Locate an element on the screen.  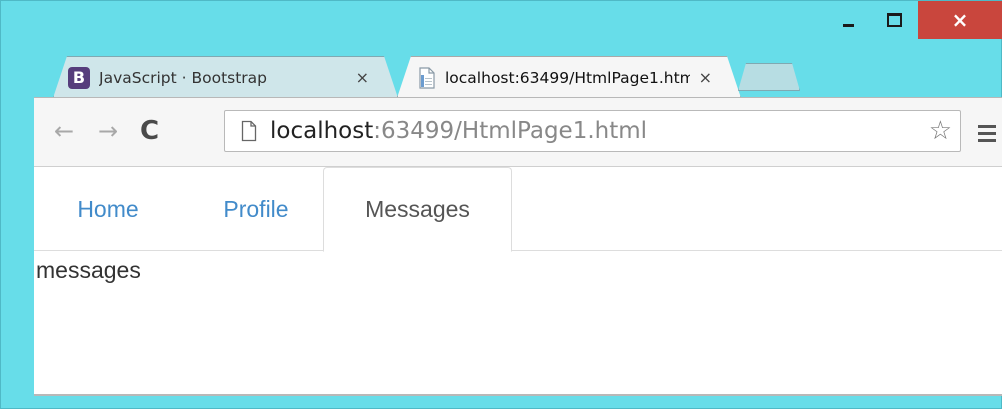
maximize-button is located at coordinates (894, 20).